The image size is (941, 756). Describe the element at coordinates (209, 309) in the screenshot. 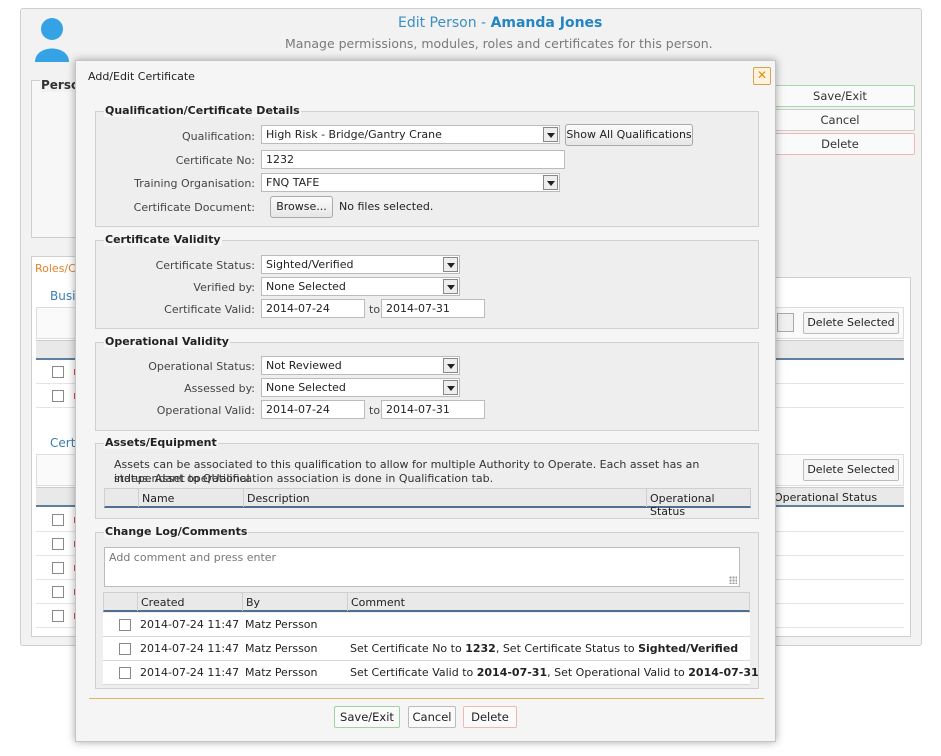

I see `certificate-valid-label: Certificate Valid:` at that location.